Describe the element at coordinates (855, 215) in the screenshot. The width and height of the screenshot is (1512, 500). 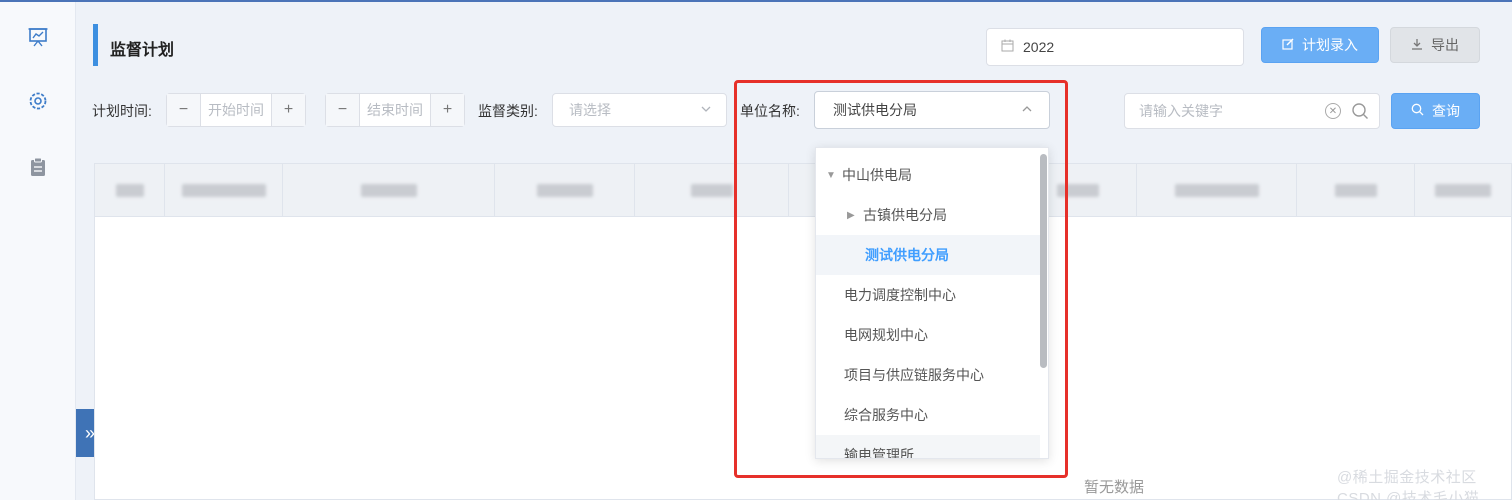
I see `caret-right-icon: ▶` at that location.